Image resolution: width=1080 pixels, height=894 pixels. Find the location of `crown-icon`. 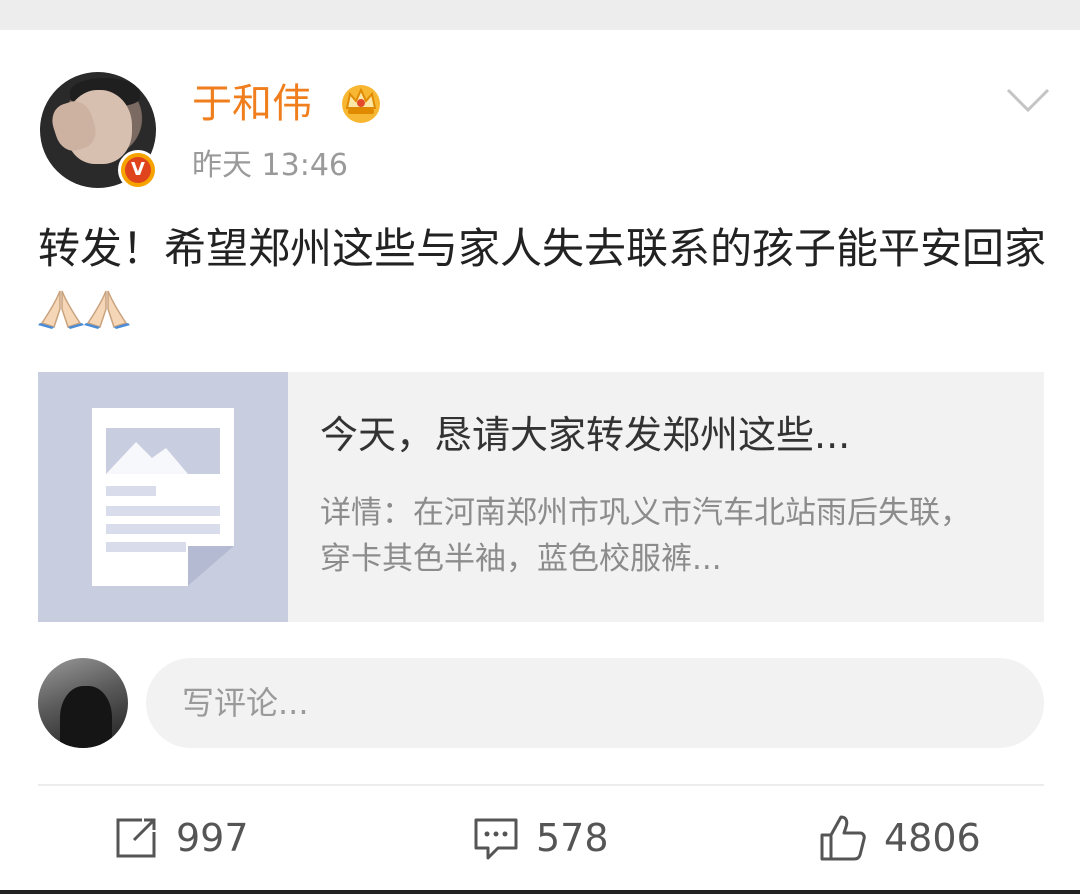

crown-icon is located at coordinates (361, 104).